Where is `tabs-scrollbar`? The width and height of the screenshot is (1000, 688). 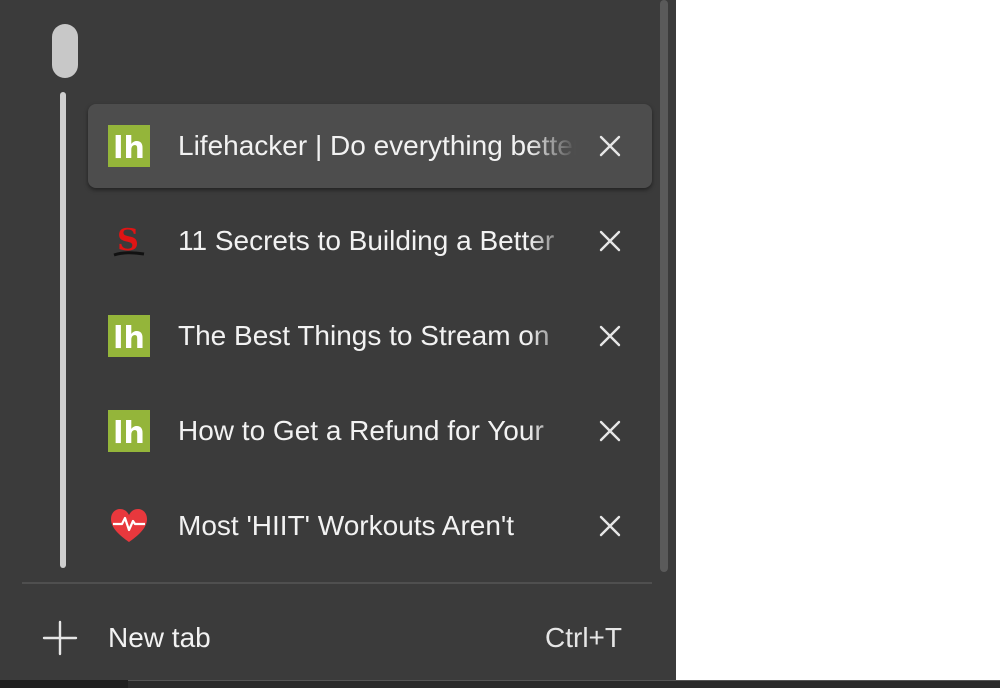 tabs-scrollbar is located at coordinates (664, 286).